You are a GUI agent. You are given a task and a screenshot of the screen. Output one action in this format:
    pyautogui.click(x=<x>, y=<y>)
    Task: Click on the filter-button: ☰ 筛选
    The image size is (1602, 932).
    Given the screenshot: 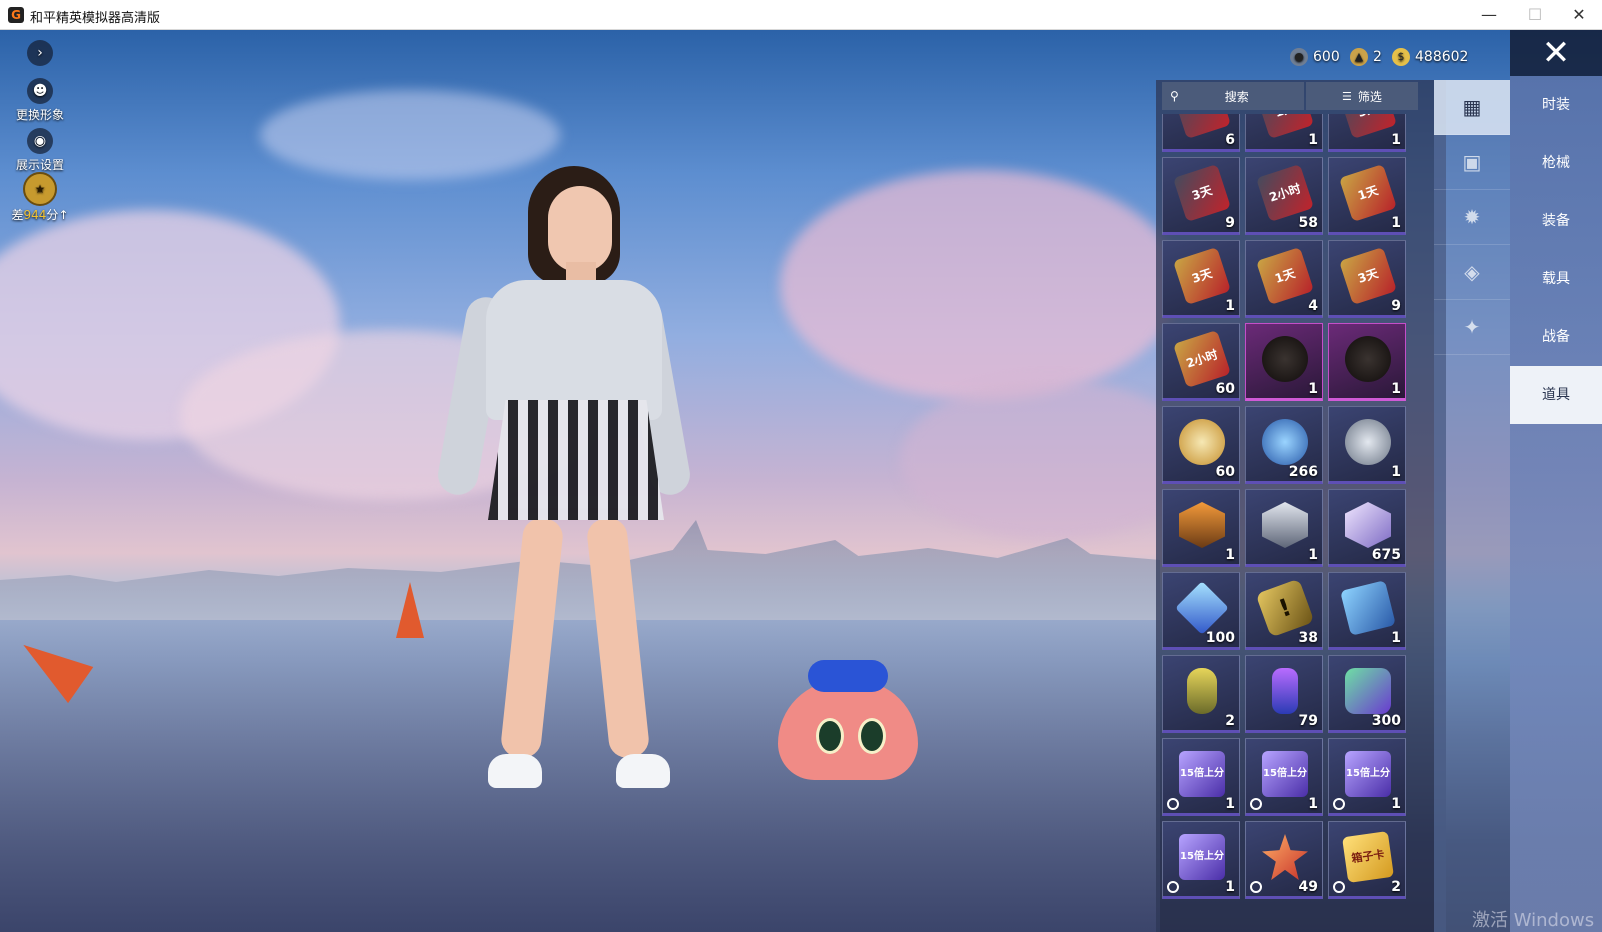 What is the action you would take?
    pyautogui.click(x=1362, y=96)
    